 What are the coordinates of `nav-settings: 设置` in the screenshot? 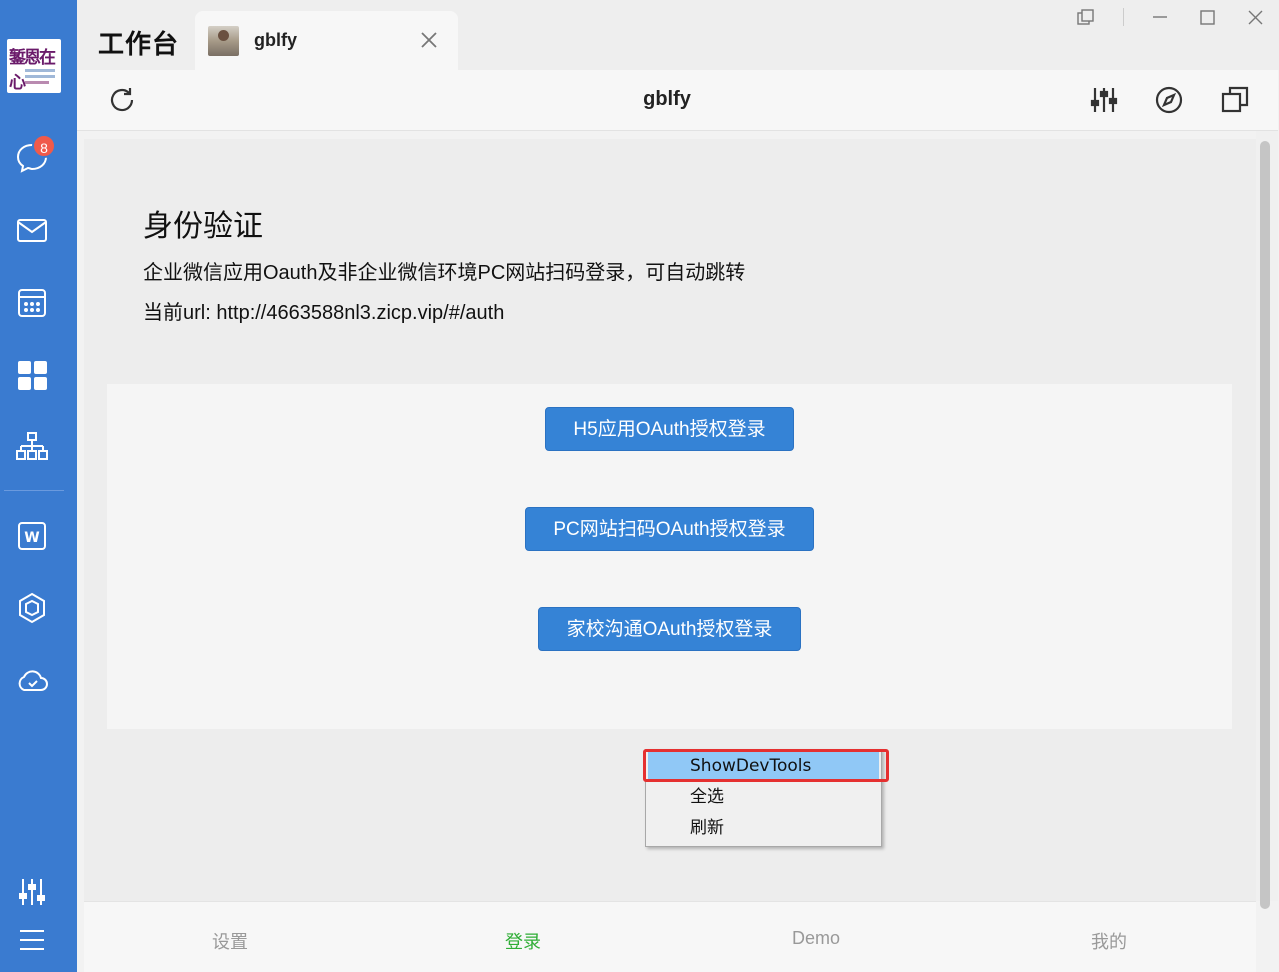 It's located at (230, 941).